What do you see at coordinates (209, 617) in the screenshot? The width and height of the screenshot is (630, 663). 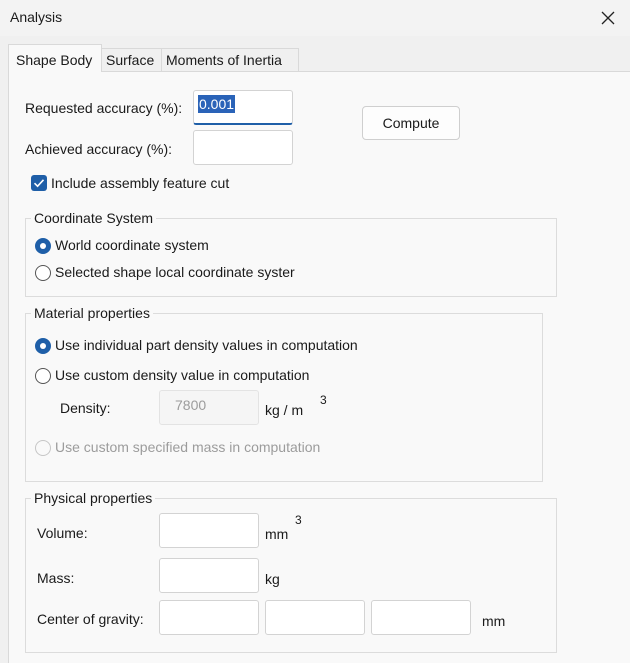 I see `center-of-gravity-x-field` at bounding box center [209, 617].